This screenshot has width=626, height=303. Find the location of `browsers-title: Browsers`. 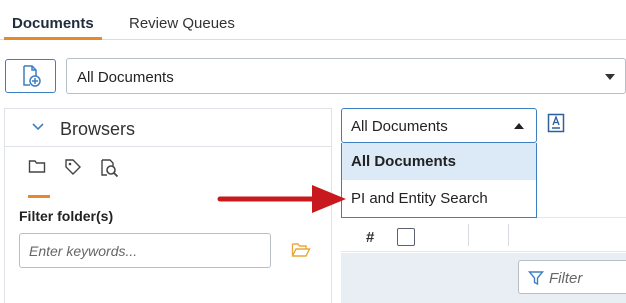

browsers-title: Browsers is located at coordinates (98, 129).